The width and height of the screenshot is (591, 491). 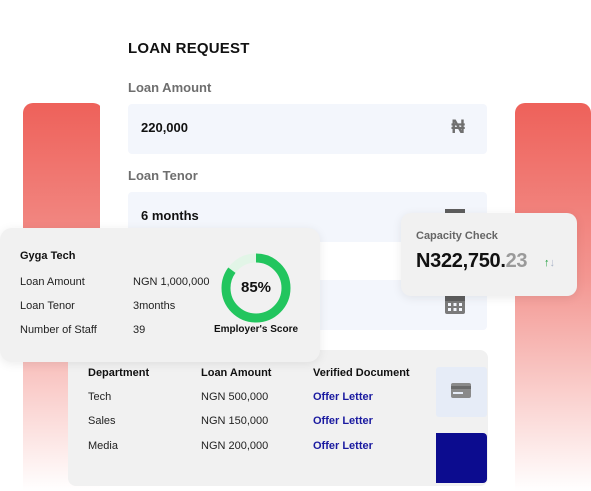 What do you see at coordinates (458, 127) in the screenshot?
I see `naira-icon: ₦` at bounding box center [458, 127].